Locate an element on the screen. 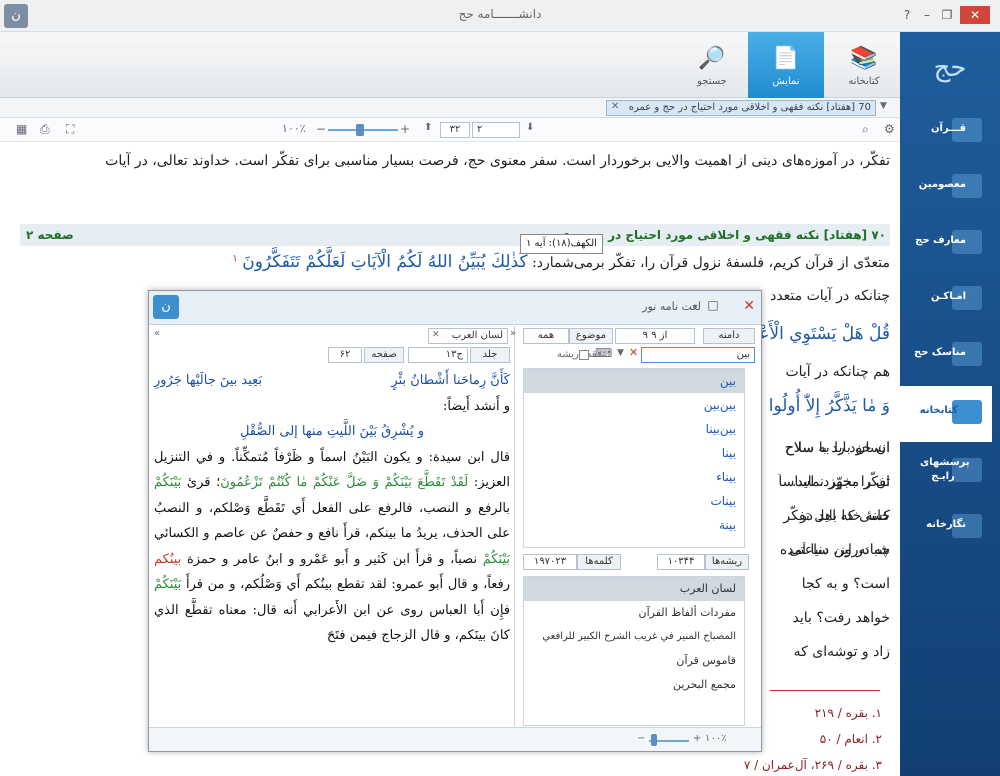  grid-view-icon: ▦ is located at coordinates (21, 129).